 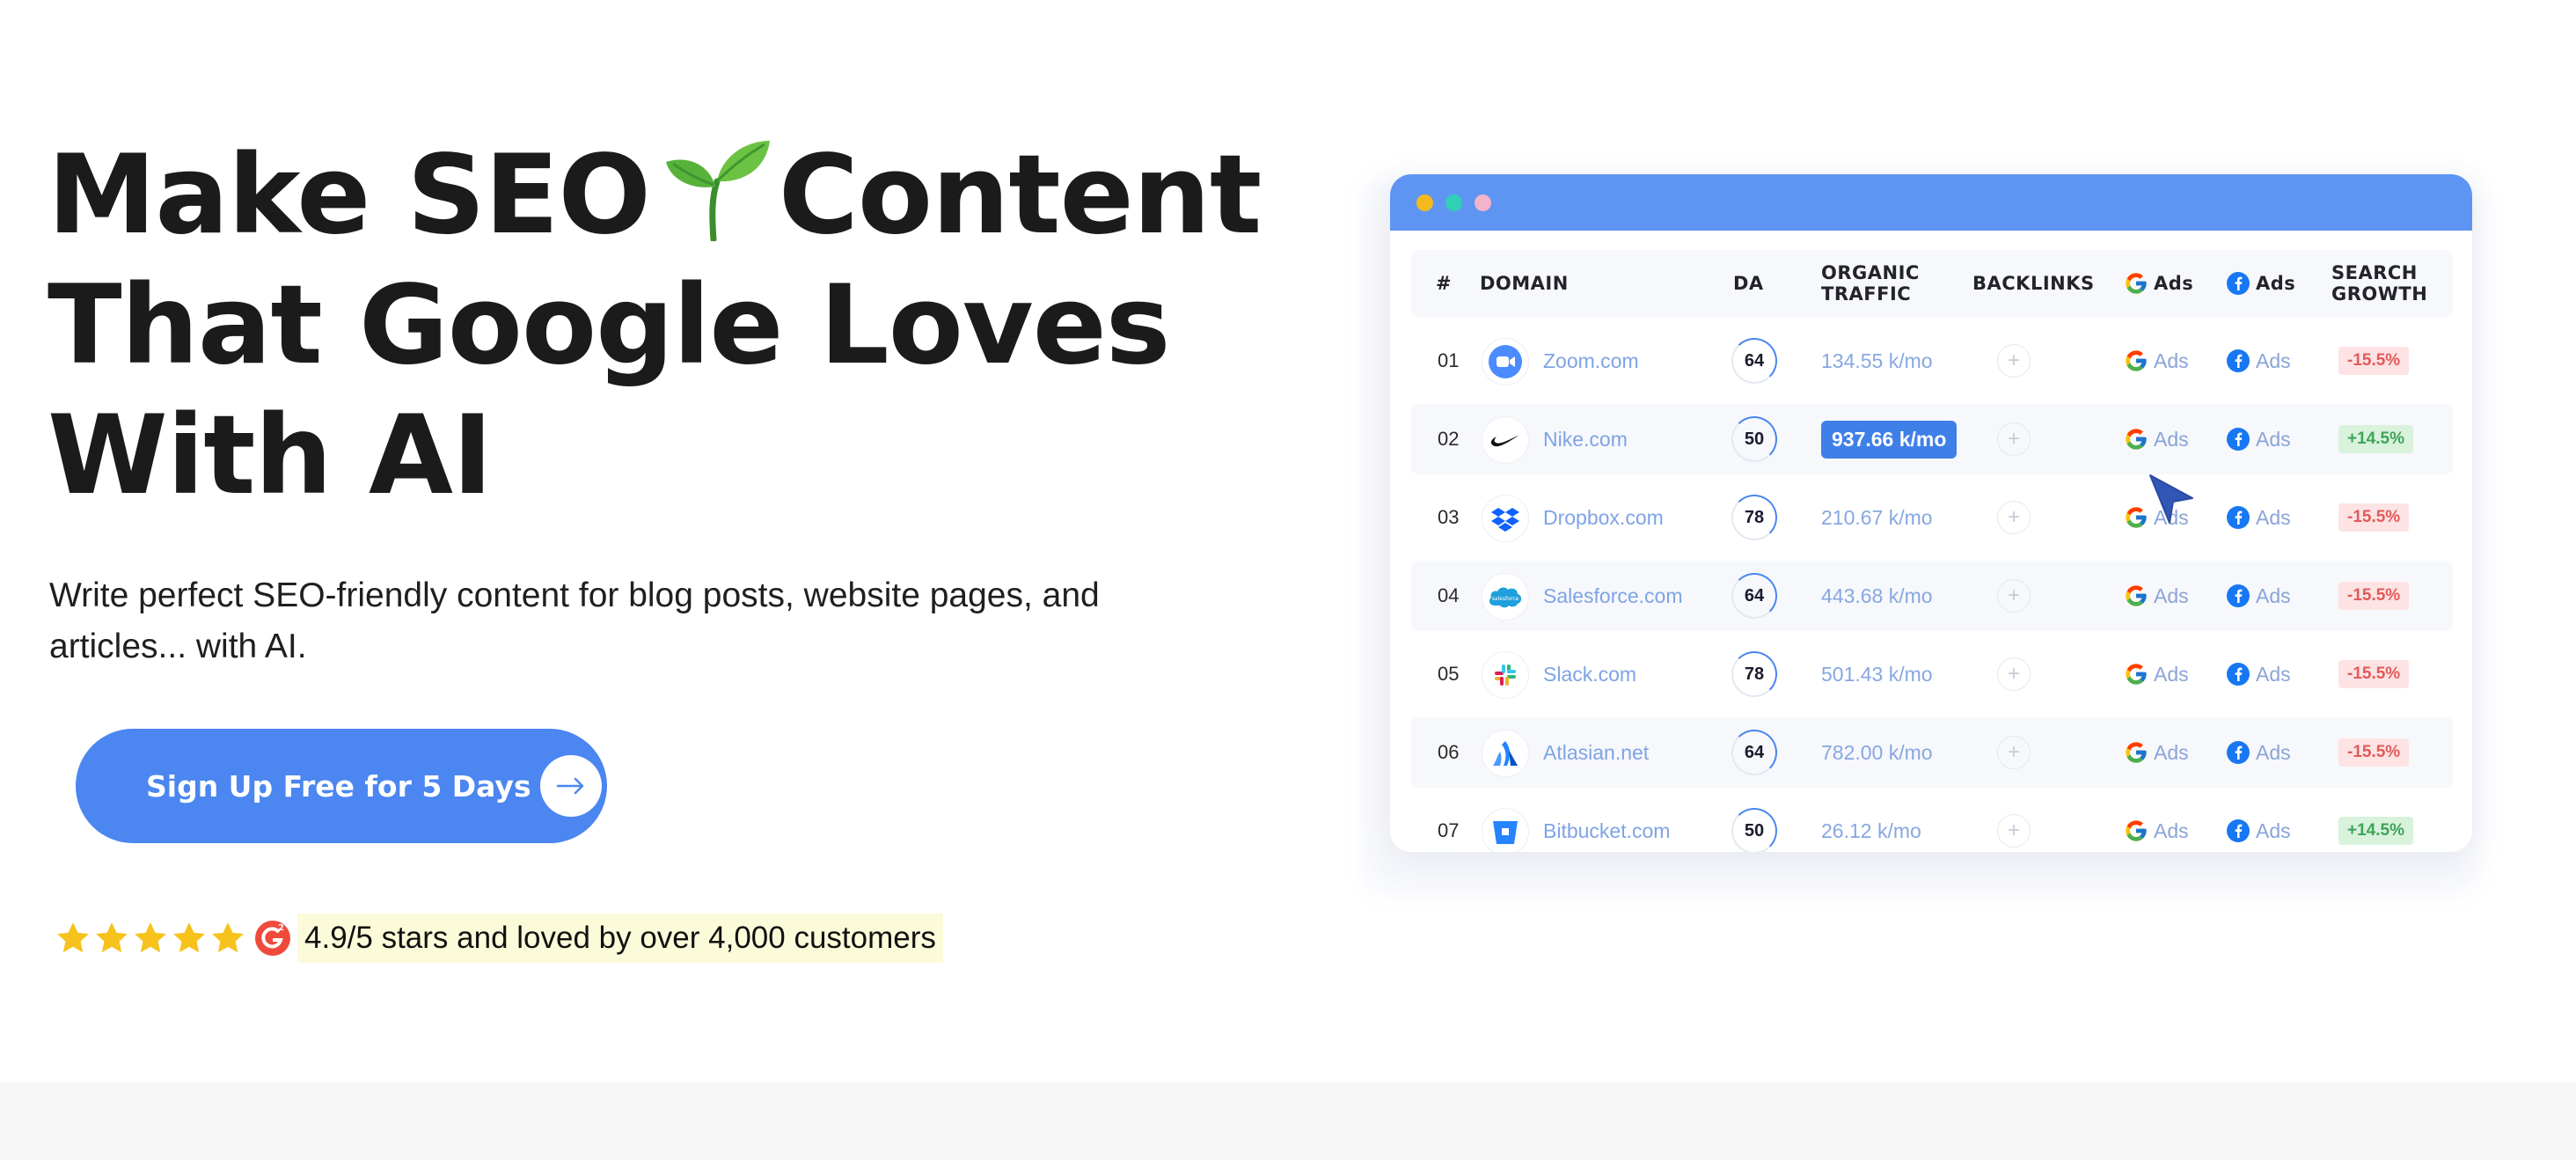 I want to click on arrow-right-icon, so click(x=570, y=786).